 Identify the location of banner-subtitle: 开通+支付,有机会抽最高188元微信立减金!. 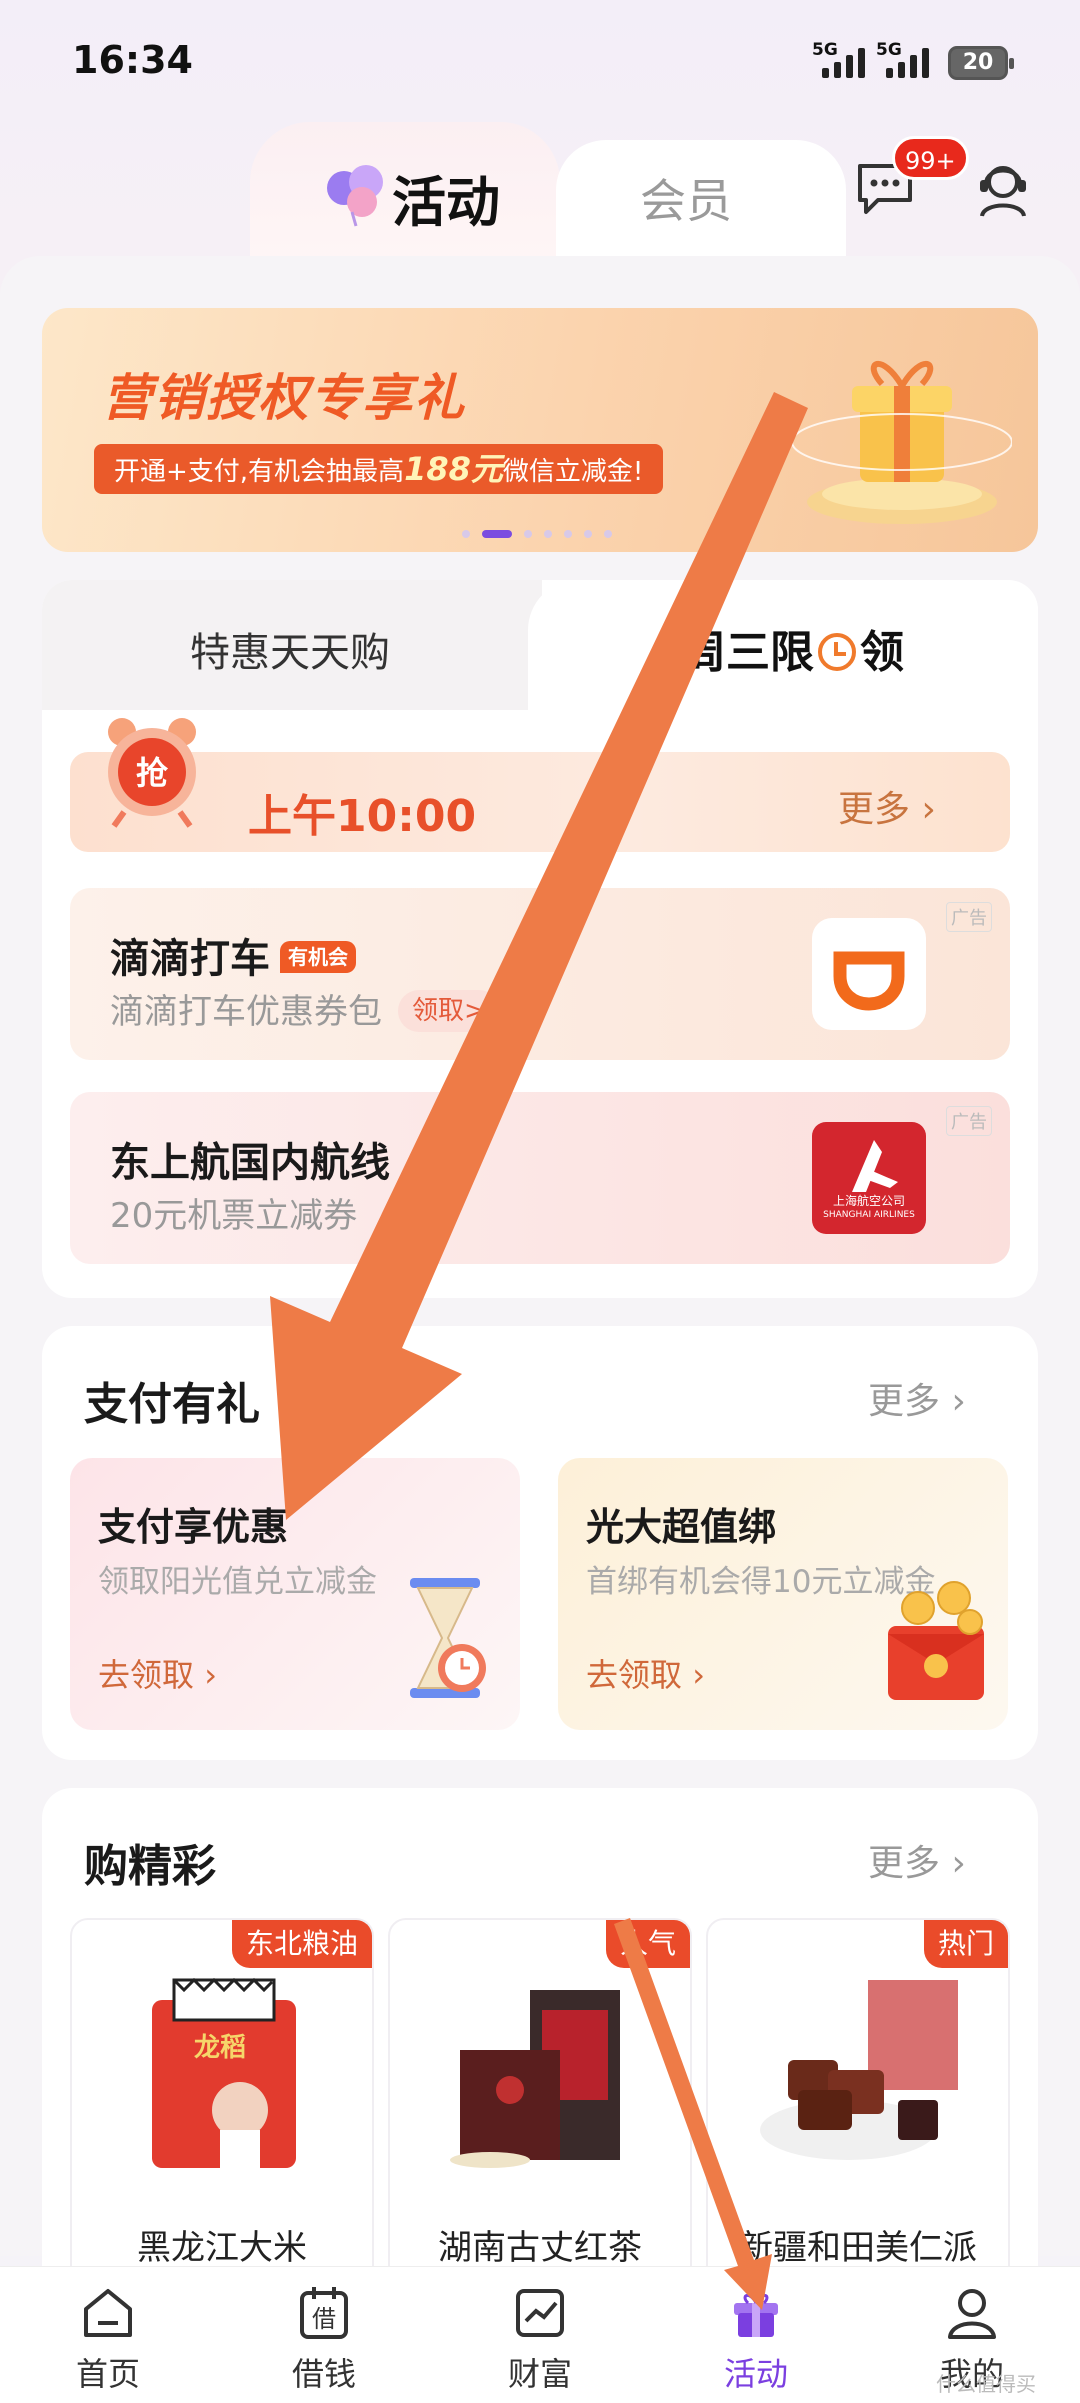
(379, 469).